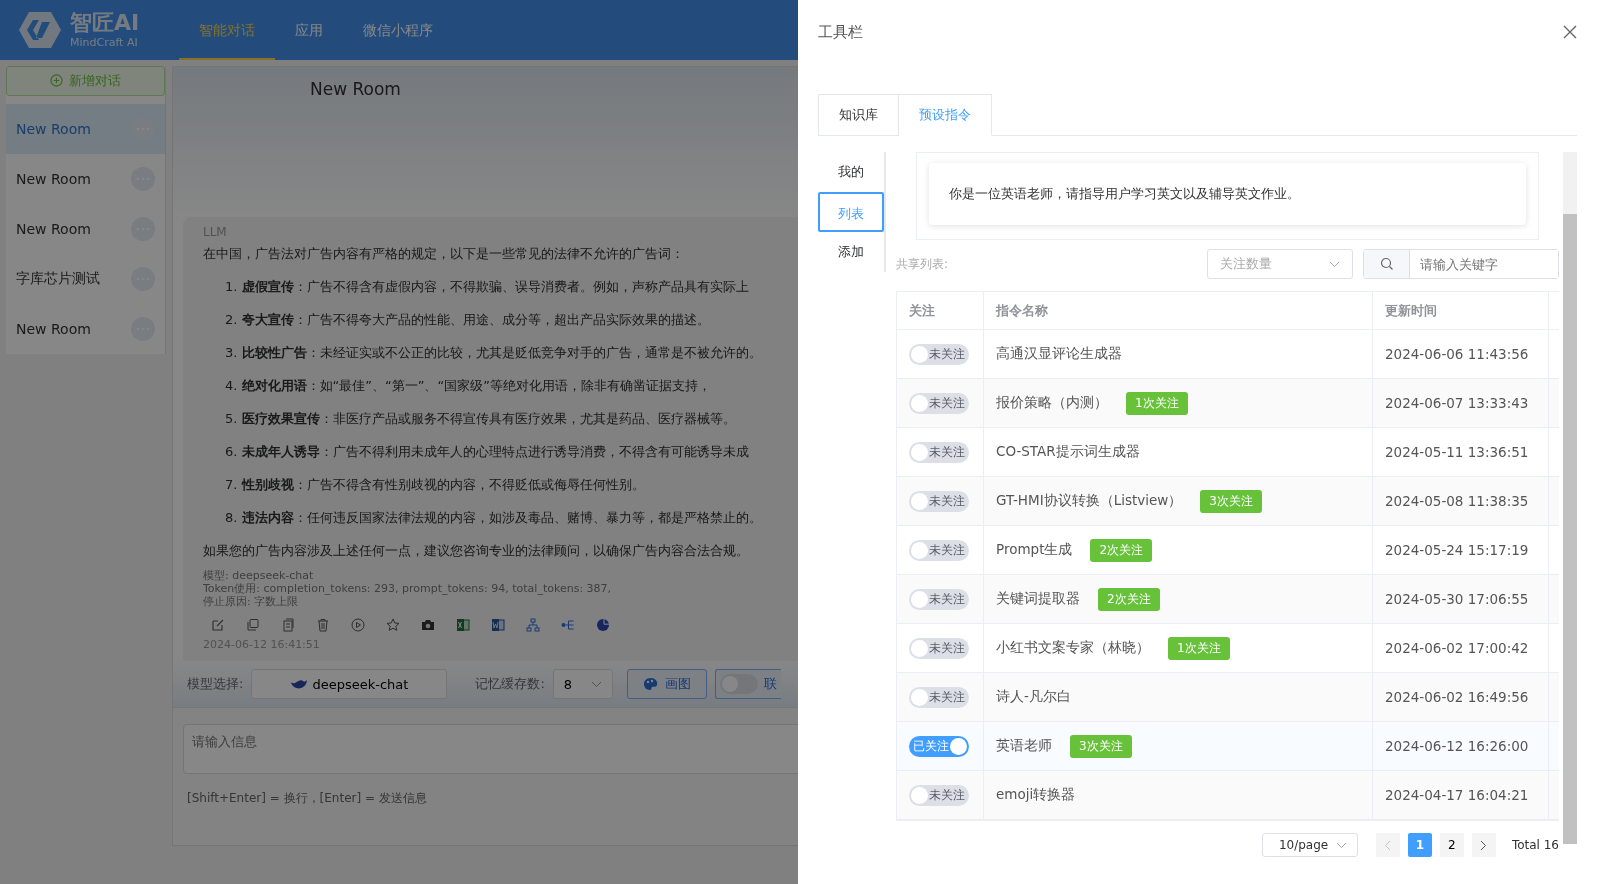  What do you see at coordinates (1068, 452) in the screenshot?
I see `prompt-name: CO-STAR提示词生成器` at bounding box center [1068, 452].